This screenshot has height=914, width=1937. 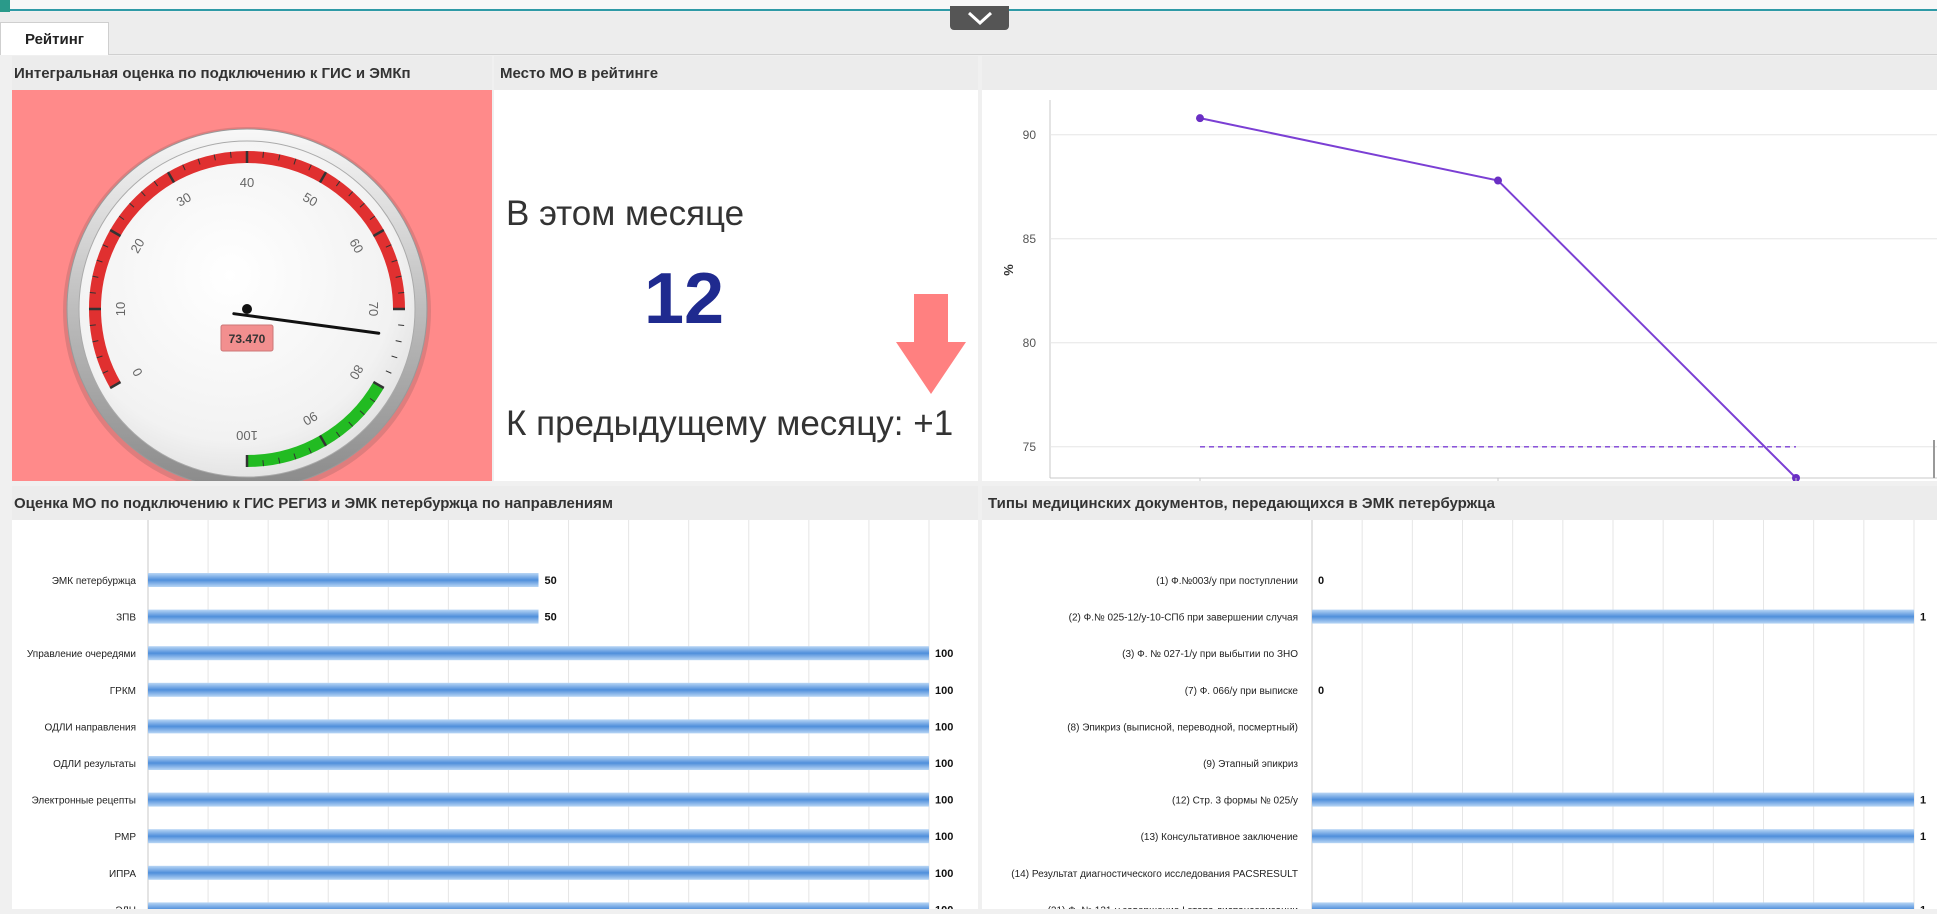 What do you see at coordinates (120, 309) in the screenshot?
I see `gauge-tick-label: 10` at bounding box center [120, 309].